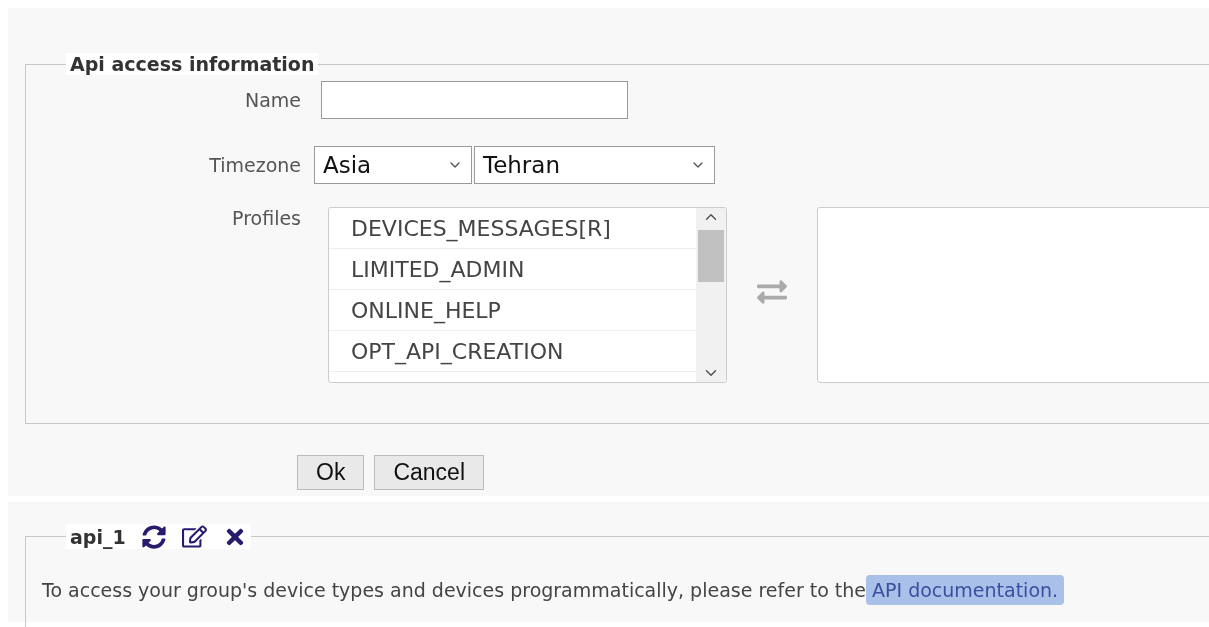 This screenshot has height=627, width=1209. I want to click on panel-title: Api access information, so click(192, 64).